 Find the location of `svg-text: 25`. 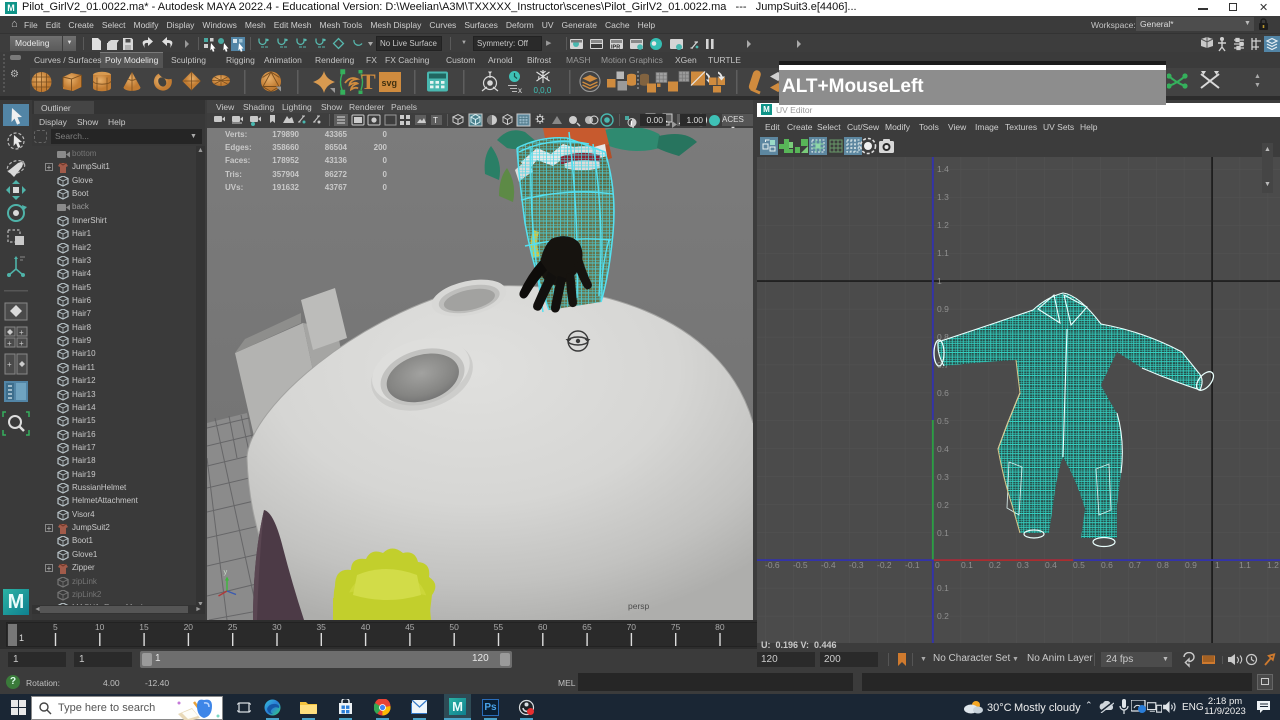

svg-text: 25 is located at coordinates (233, 627).